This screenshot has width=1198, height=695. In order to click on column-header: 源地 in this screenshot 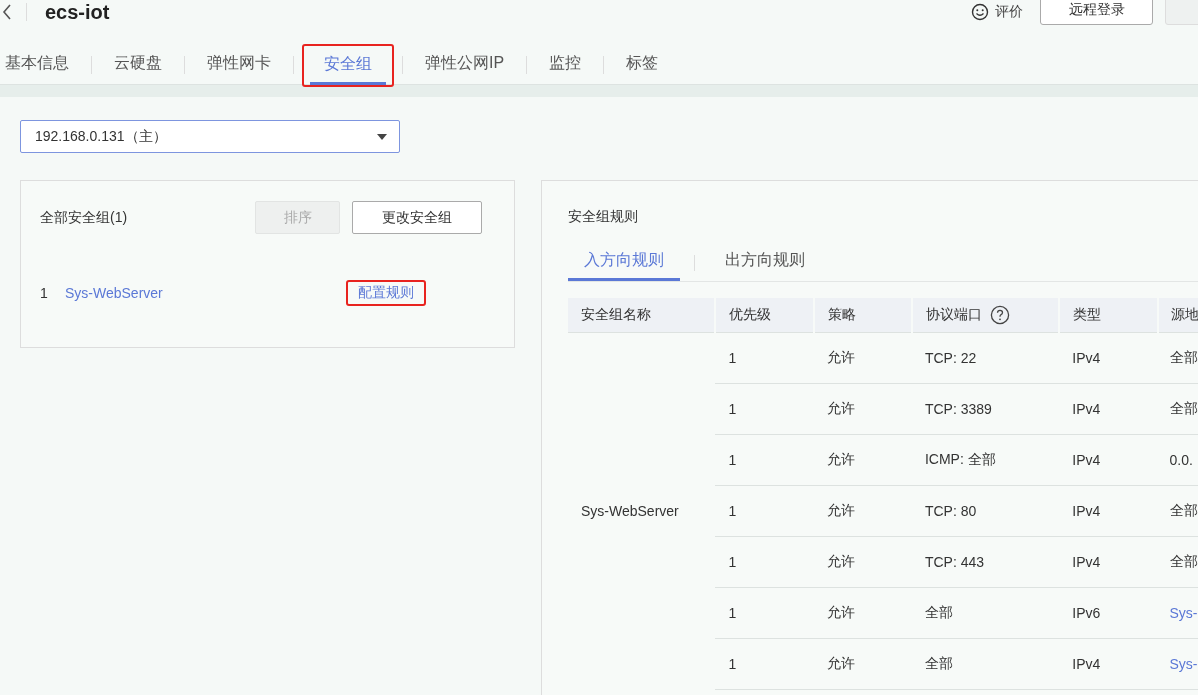, I will do `click(1177, 315)`.